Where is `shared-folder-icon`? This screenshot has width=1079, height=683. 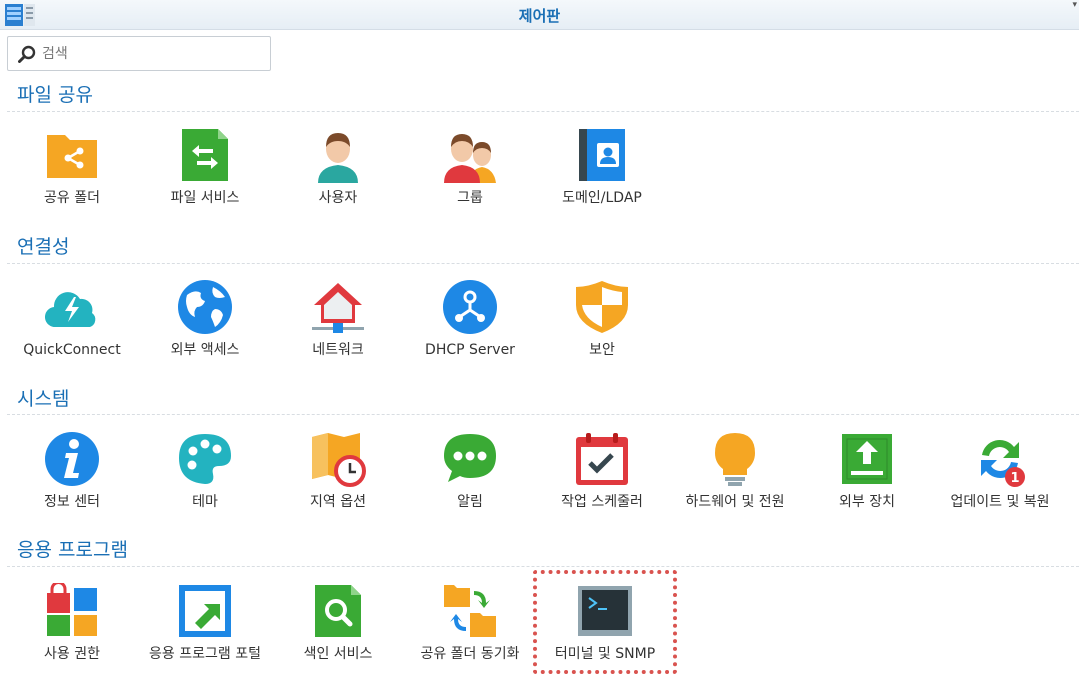 shared-folder-icon is located at coordinates (72, 156).